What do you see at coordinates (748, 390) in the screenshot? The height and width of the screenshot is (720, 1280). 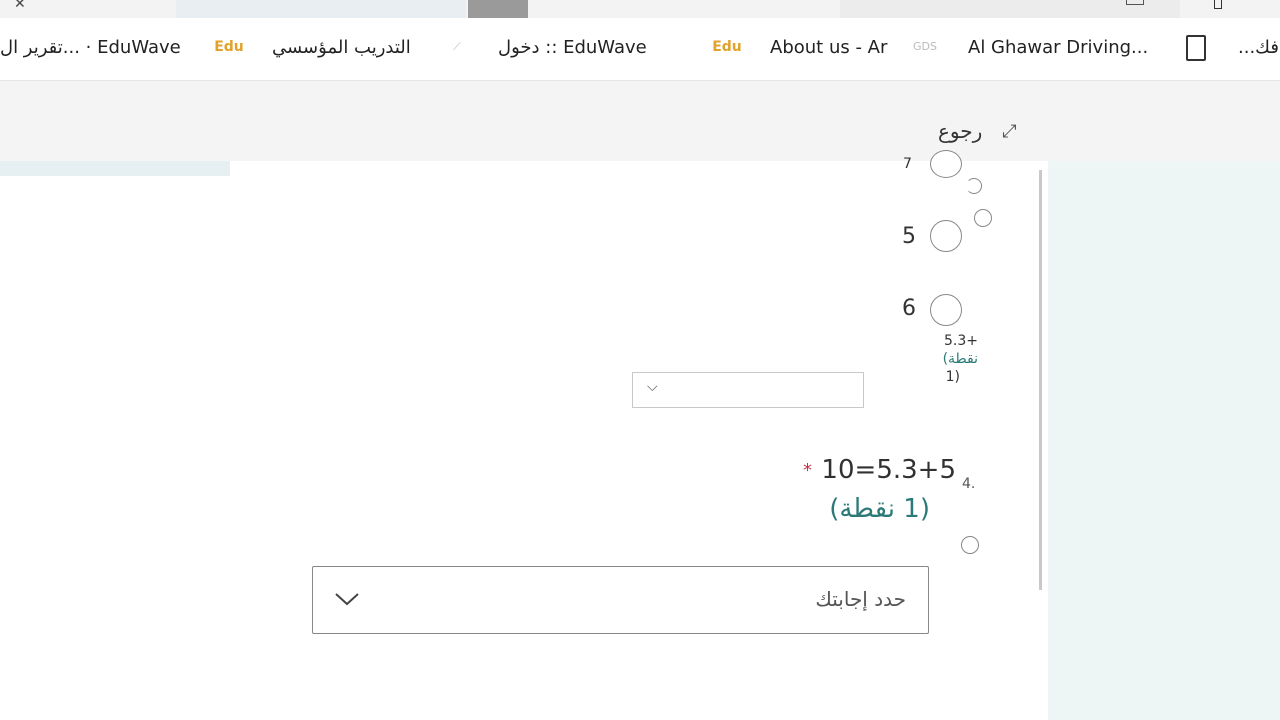 I see `answer-dropdown: ⌵` at bounding box center [748, 390].